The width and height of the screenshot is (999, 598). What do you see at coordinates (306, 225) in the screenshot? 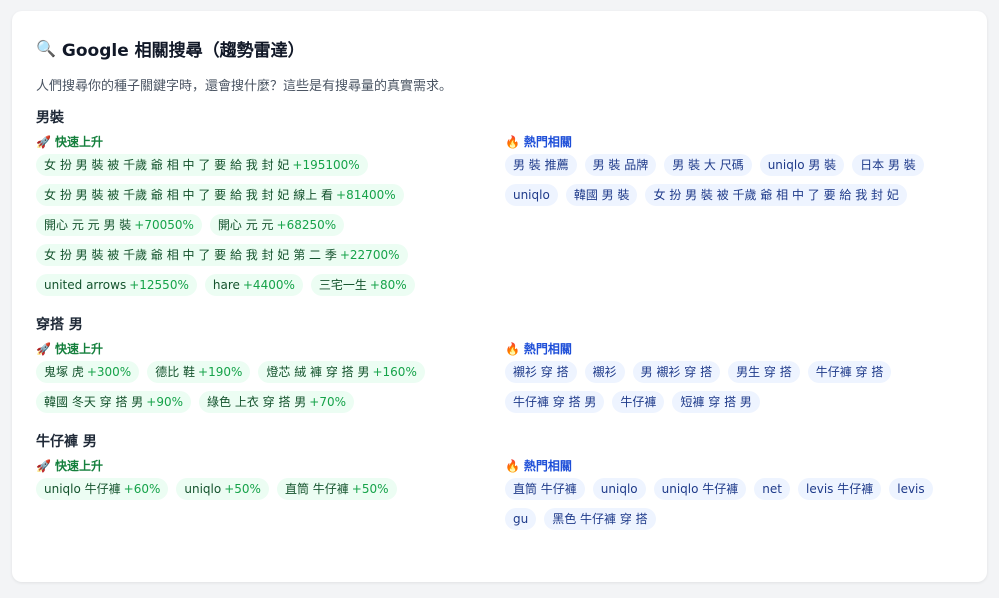
I see `growth-percent: +68250%` at bounding box center [306, 225].